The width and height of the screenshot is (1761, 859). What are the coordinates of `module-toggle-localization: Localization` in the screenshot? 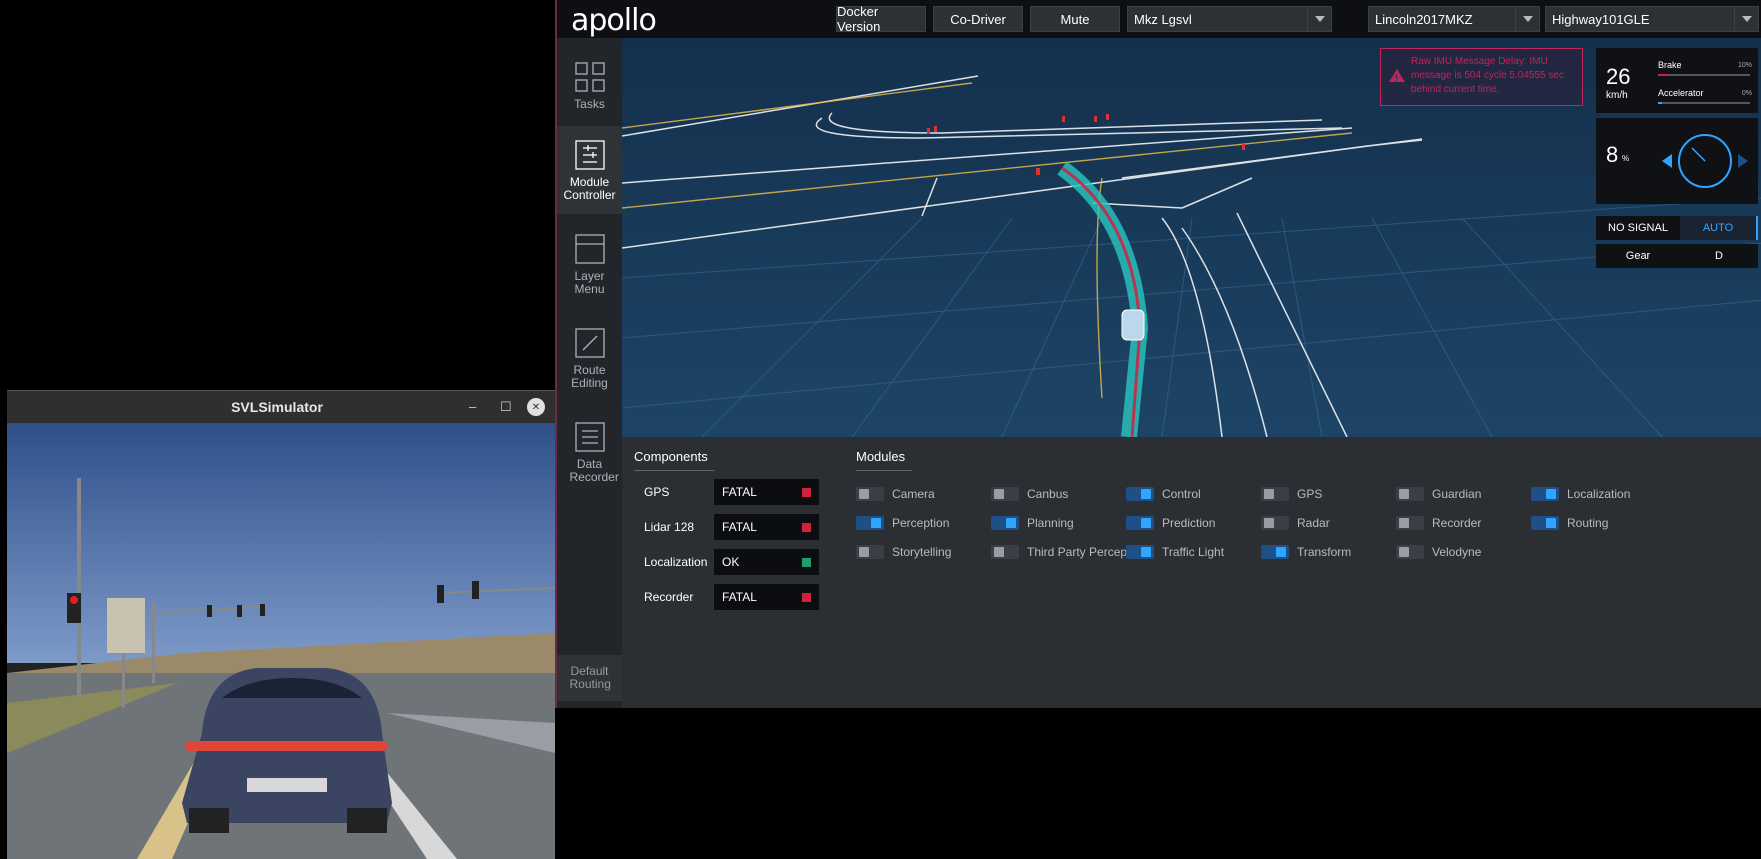 It's located at (1580, 494).